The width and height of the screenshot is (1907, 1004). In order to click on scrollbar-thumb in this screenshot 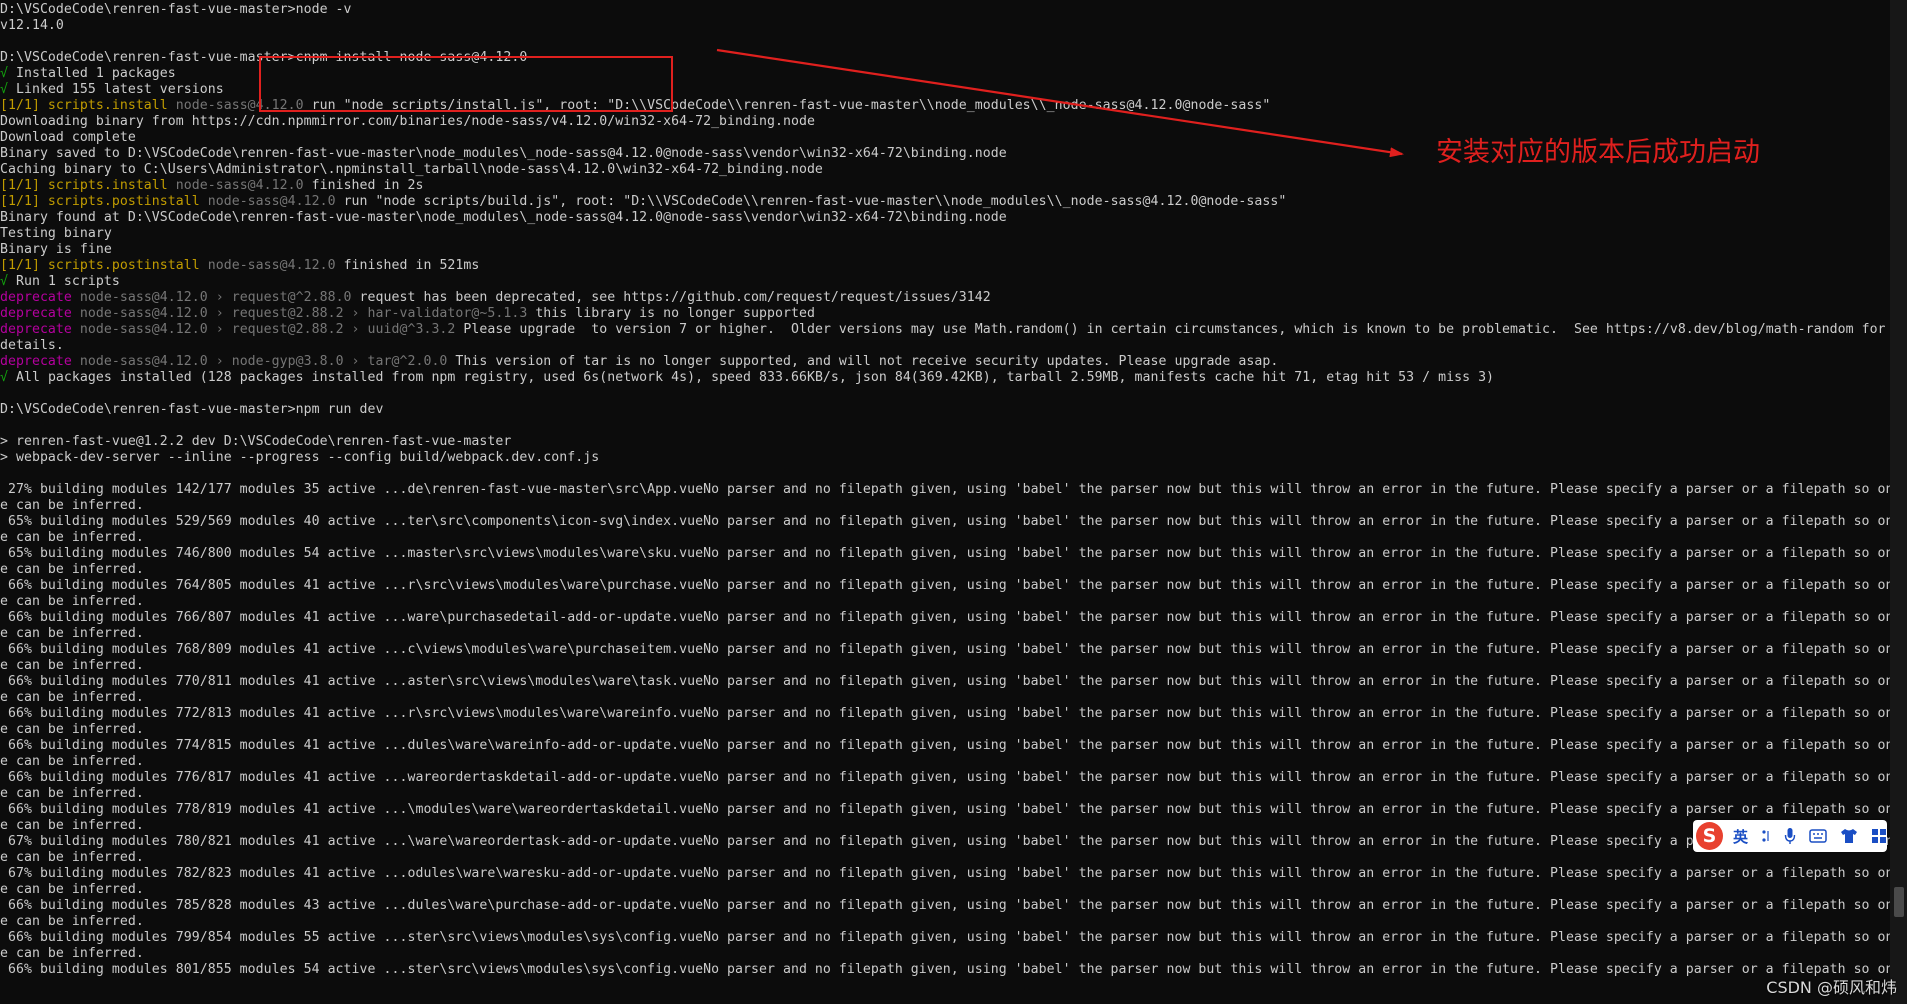, I will do `click(1899, 902)`.